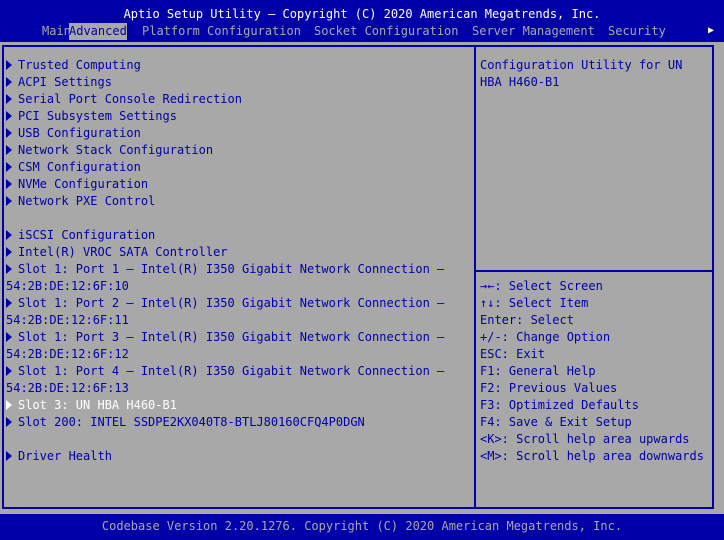  I want to click on menu-item-iscsi-configuration: iSCSI Configuration, so click(80, 235).